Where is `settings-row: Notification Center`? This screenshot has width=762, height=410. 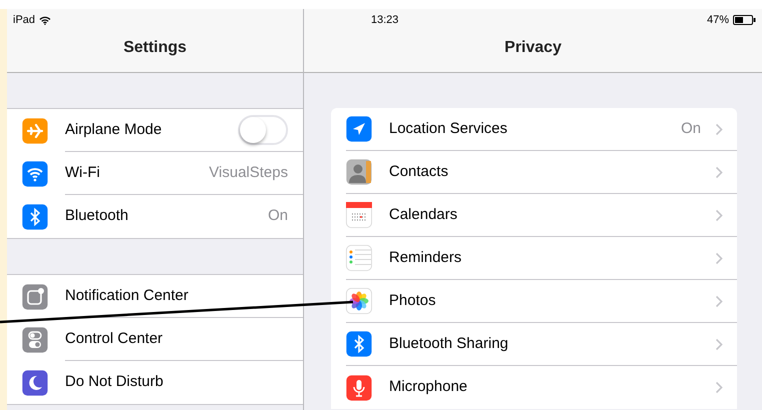
settings-row: Notification Center is located at coordinates (162, 296).